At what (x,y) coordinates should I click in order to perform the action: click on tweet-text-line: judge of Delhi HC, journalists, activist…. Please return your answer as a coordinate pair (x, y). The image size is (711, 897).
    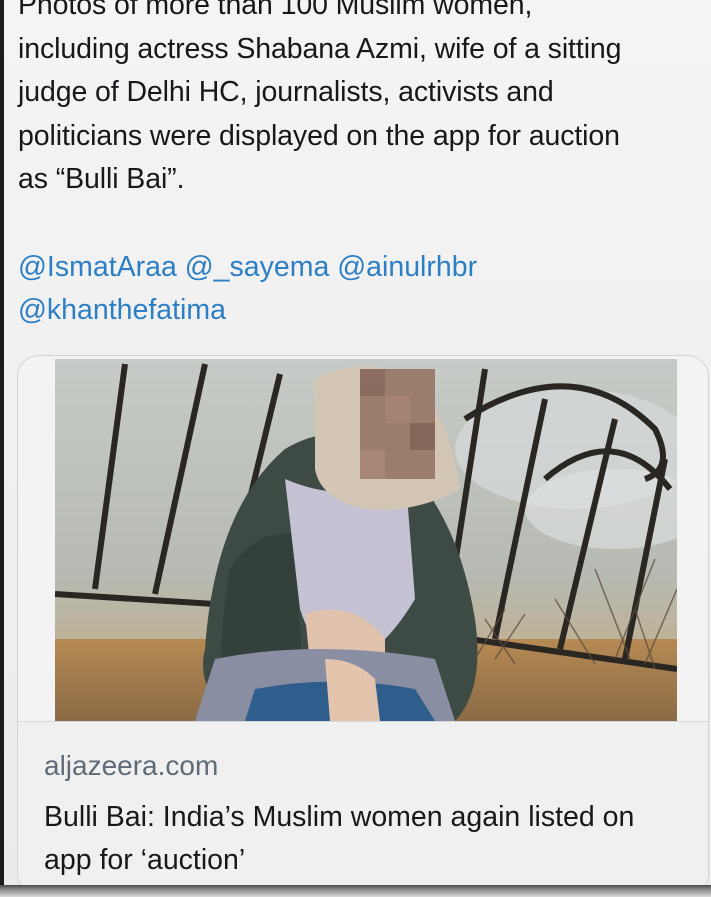
    Looking at the image, I should click on (286, 92).